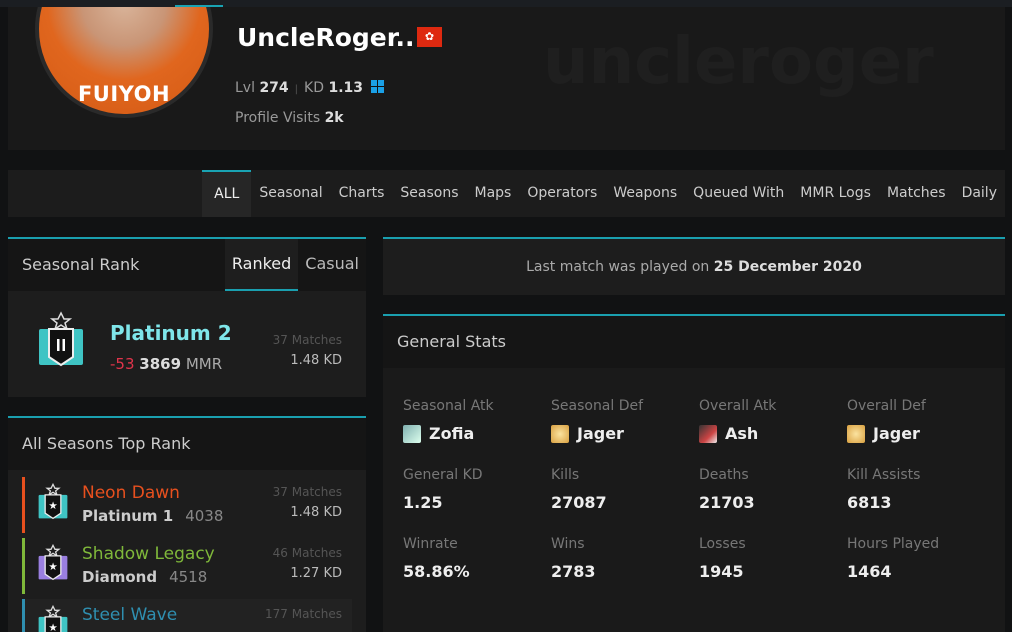 Image resolution: width=1012 pixels, height=632 pixels. Describe the element at coordinates (773, 558) in the screenshot. I see `stat-losses: Losses 1945` at that location.